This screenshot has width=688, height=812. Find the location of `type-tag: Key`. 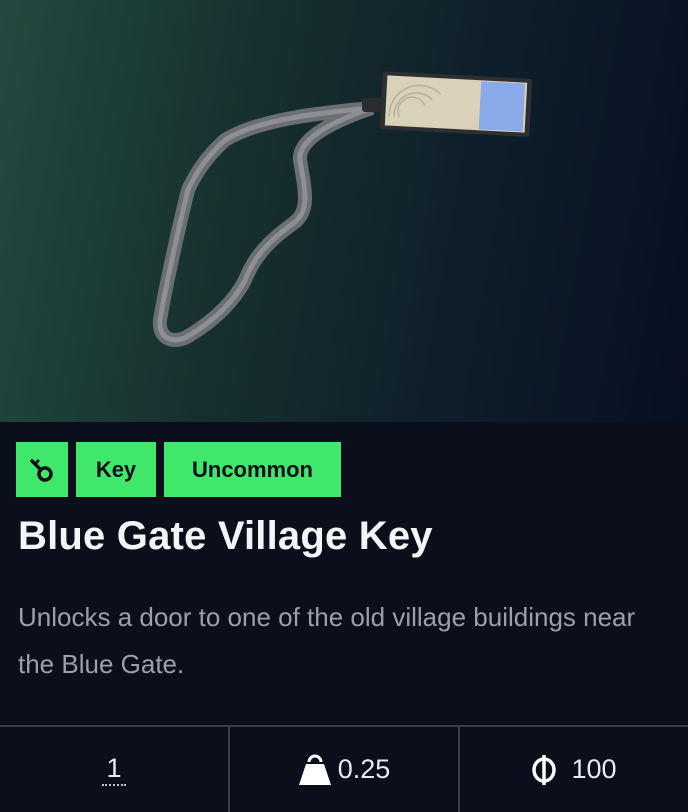

type-tag: Key is located at coordinates (116, 469).